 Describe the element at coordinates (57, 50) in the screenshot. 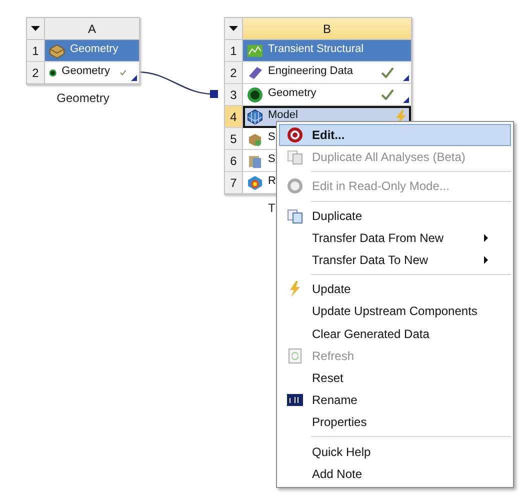

I see `box-icon` at that location.